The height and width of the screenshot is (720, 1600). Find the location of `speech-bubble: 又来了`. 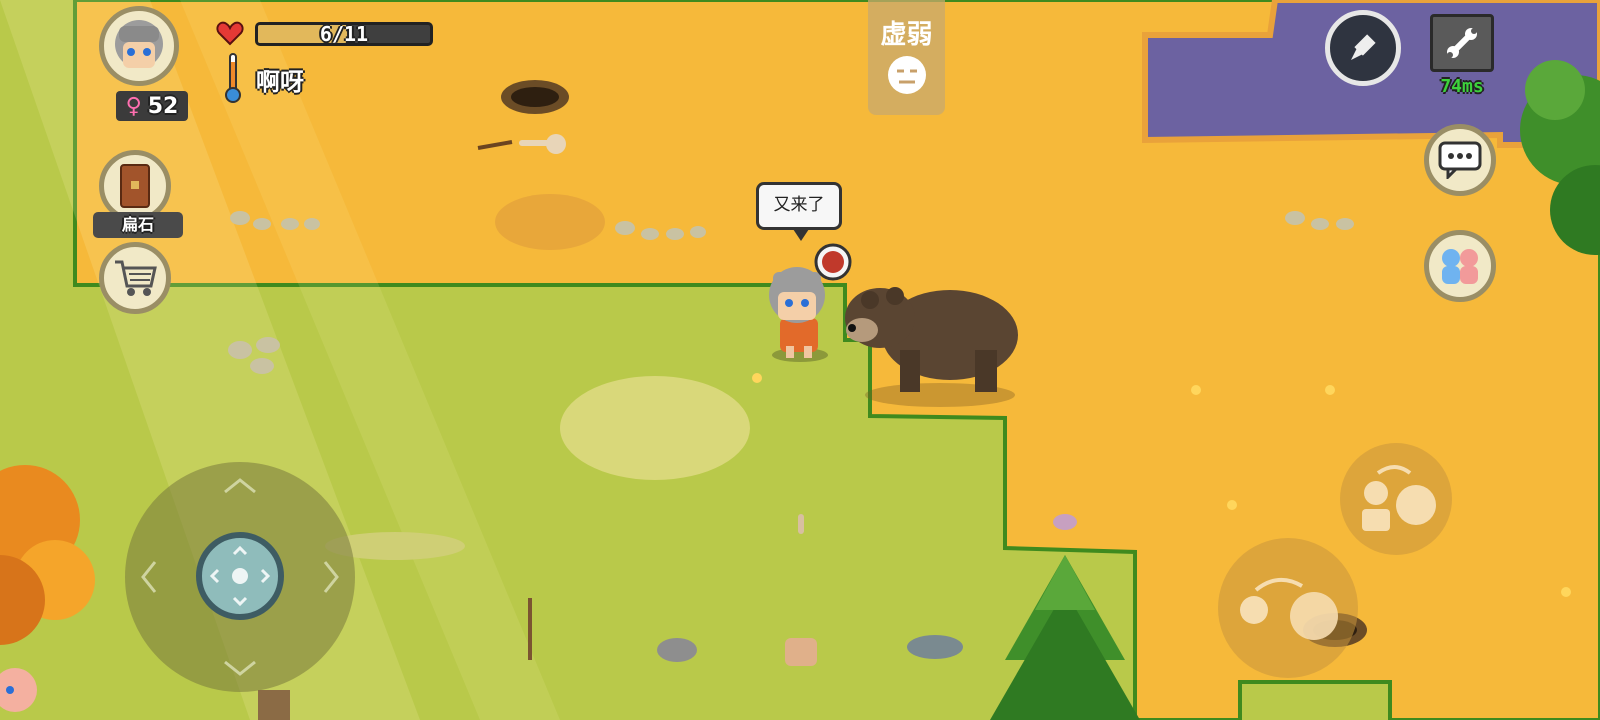

speech-bubble: 又来了 is located at coordinates (799, 211).